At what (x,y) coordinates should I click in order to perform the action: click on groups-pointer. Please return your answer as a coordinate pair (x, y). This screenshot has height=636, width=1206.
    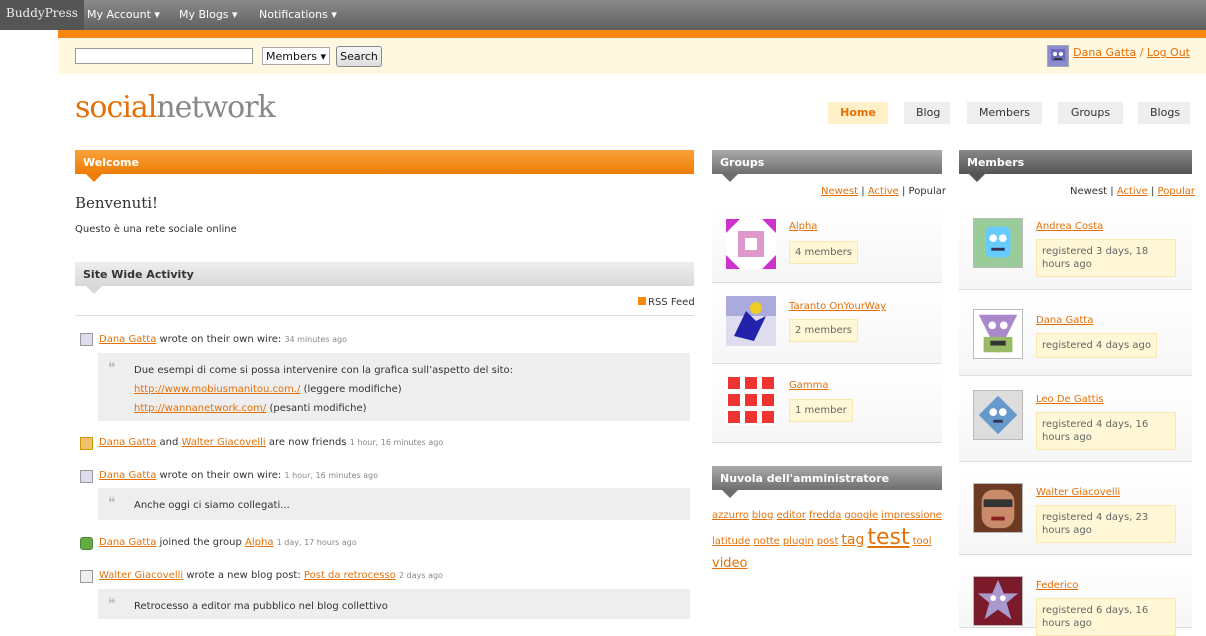
    Looking at the image, I should click on (730, 178).